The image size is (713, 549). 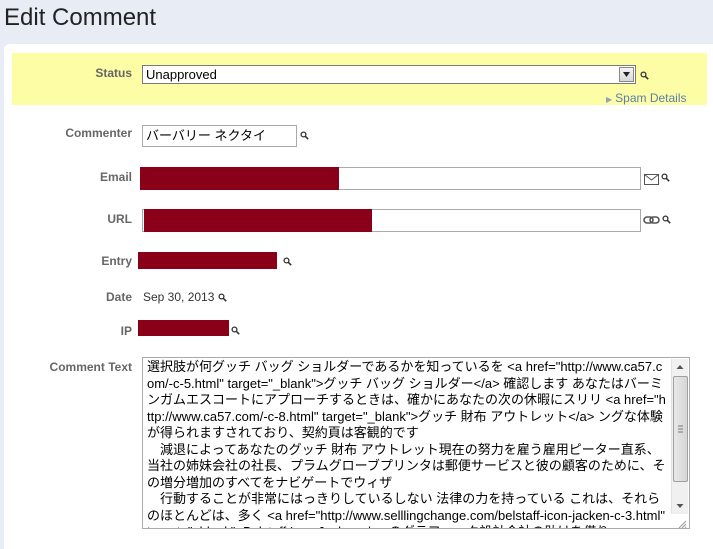 What do you see at coordinates (80, 17) in the screenshot?
I see `page-title: Edit Comment` at bounding box center [80, 17].